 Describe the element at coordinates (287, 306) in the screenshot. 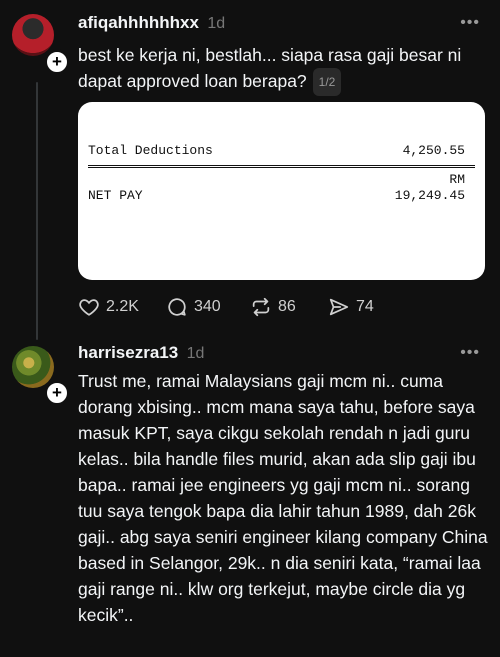

I see `repost-count: 86` at that location.